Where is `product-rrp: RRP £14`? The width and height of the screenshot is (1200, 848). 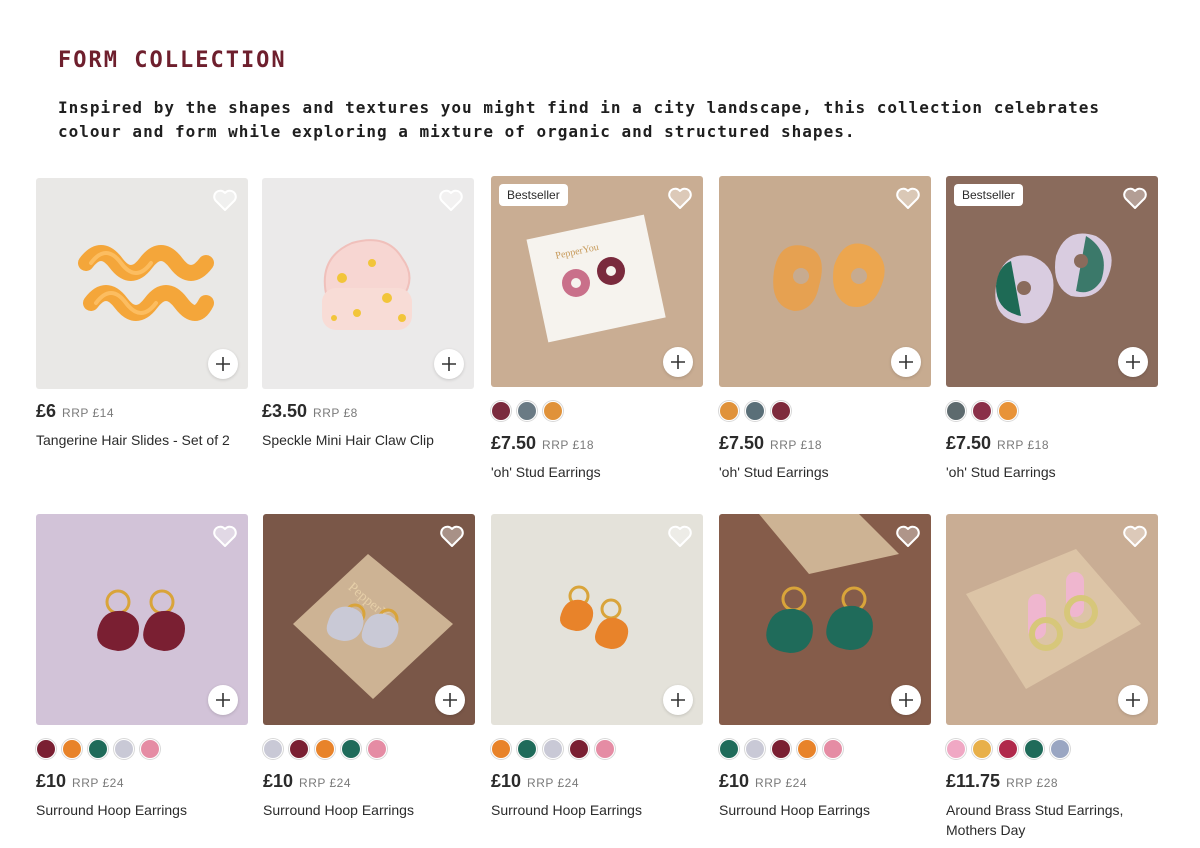
product-rrp: RRP £14 is located at coordinates (88, 413).